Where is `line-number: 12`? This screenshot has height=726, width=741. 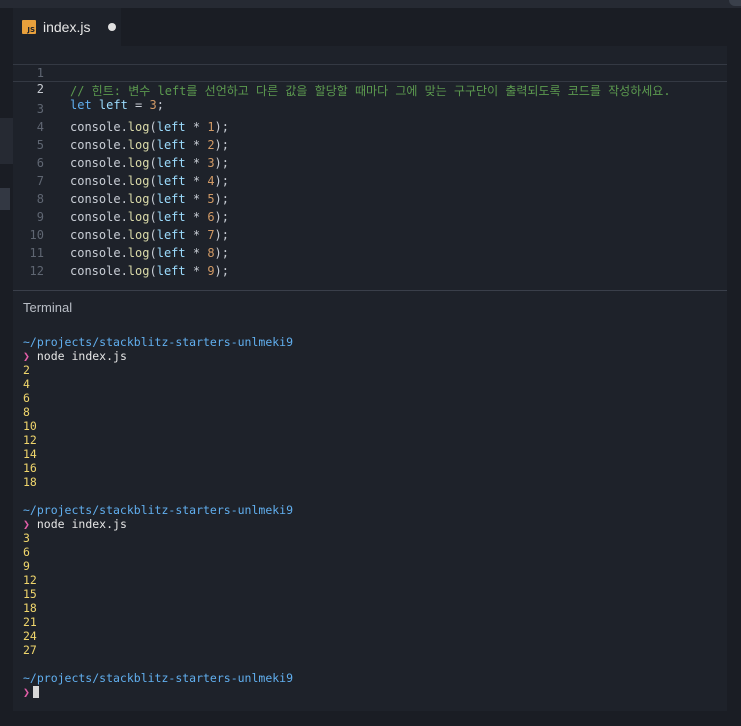
line-number: 12 is located at coordinates (36, 271).